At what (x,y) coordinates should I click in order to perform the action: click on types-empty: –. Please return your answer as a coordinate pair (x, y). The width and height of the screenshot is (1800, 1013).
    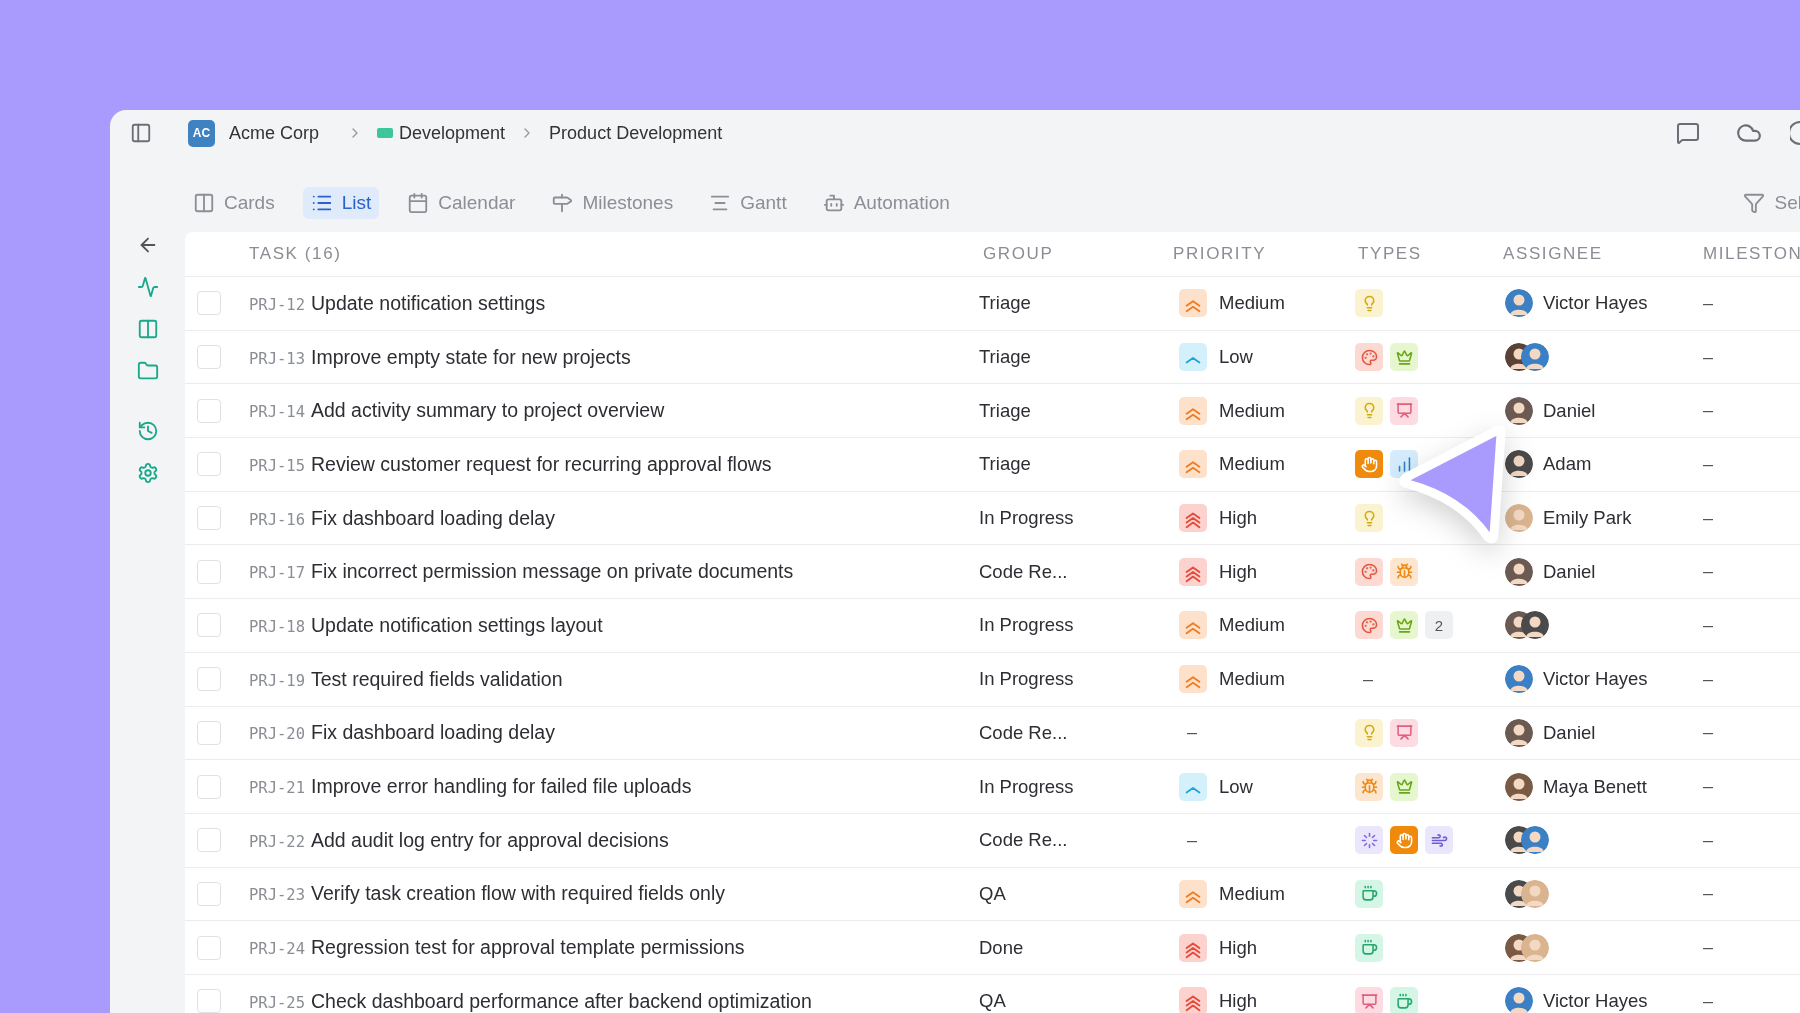
    Looking at the image, I should click on (1367, 679).